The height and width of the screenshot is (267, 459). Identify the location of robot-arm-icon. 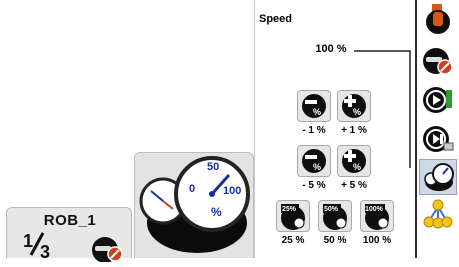
(438, 19).